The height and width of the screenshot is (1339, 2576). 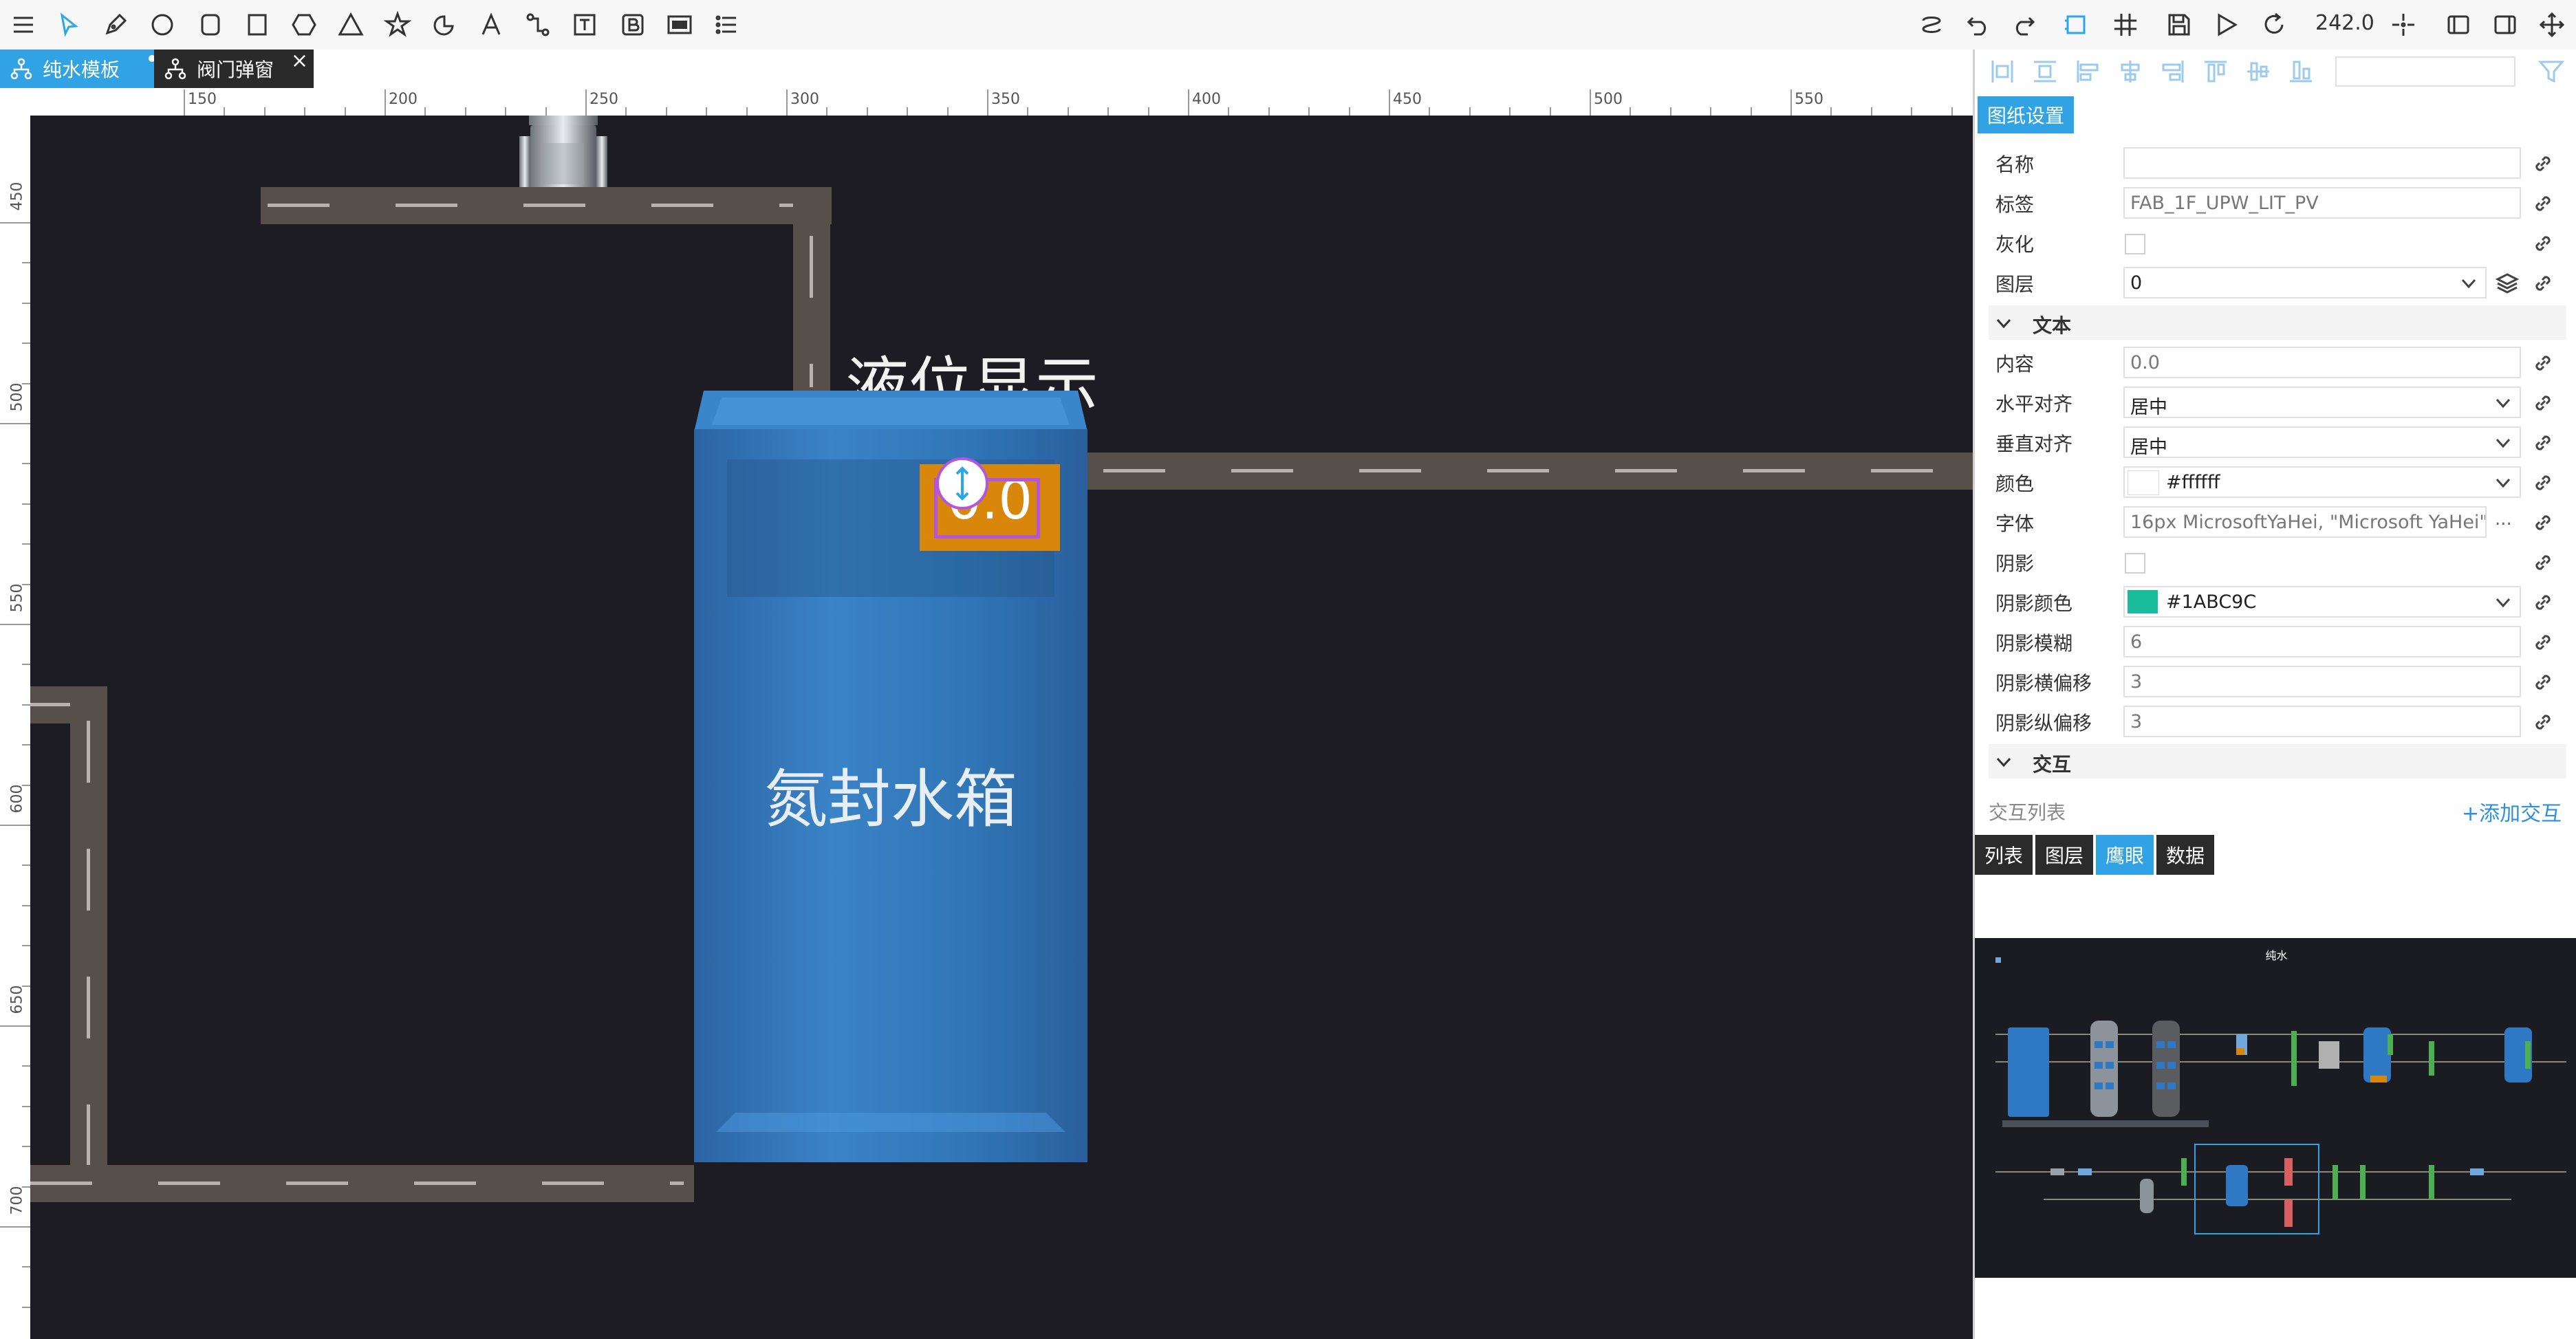 I want to click on align-left-icon, so click(x=2087, y=71).